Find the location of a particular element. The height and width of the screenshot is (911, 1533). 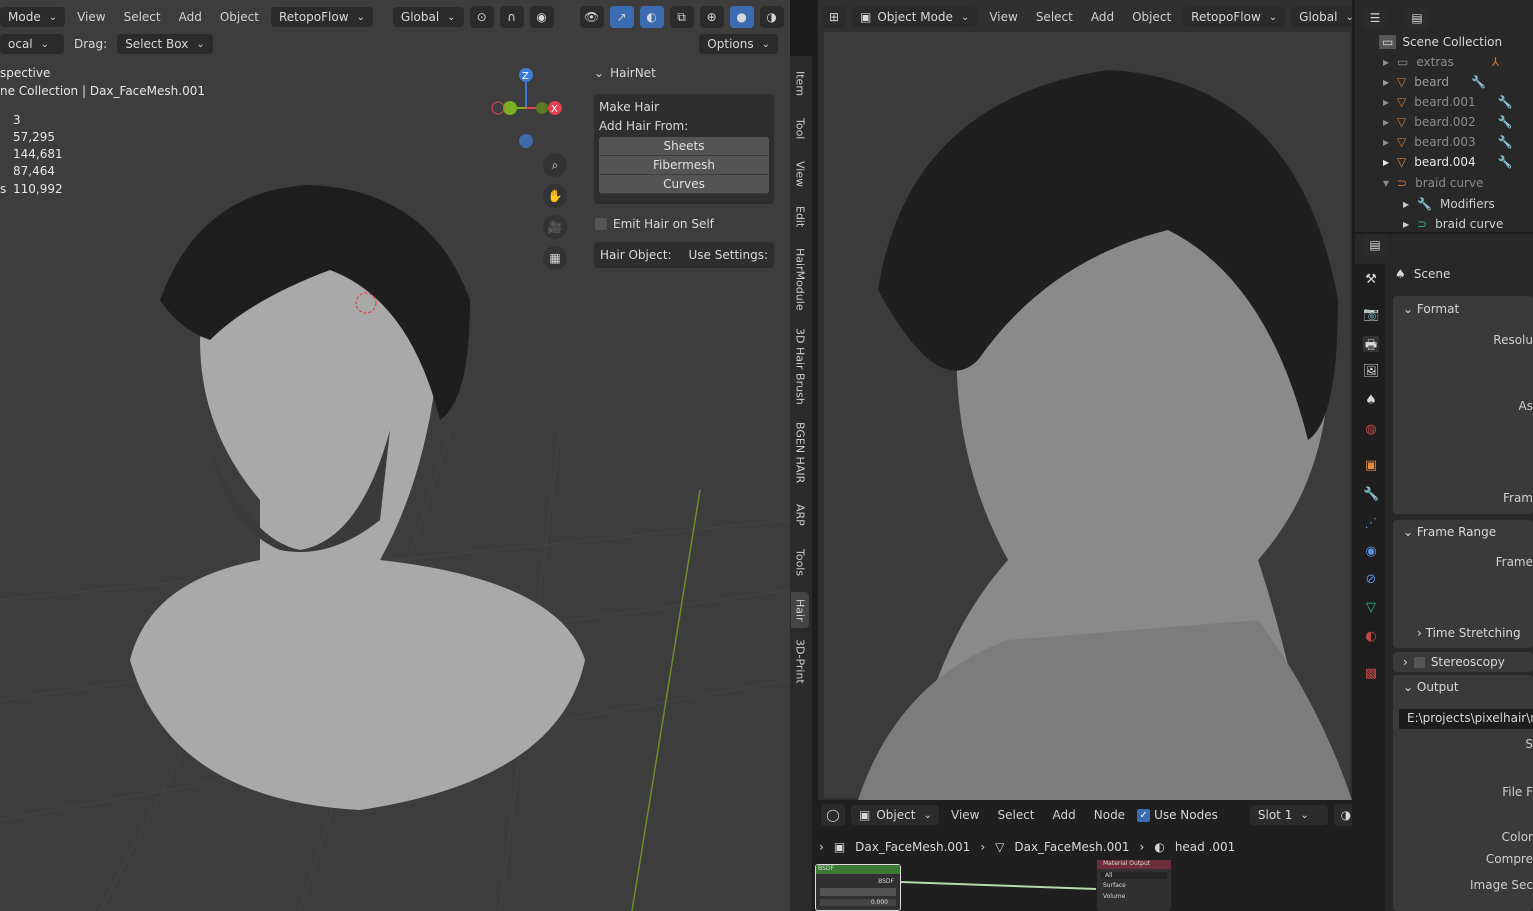

filter-icon: ▤ is located at coordinates (1417, 18).